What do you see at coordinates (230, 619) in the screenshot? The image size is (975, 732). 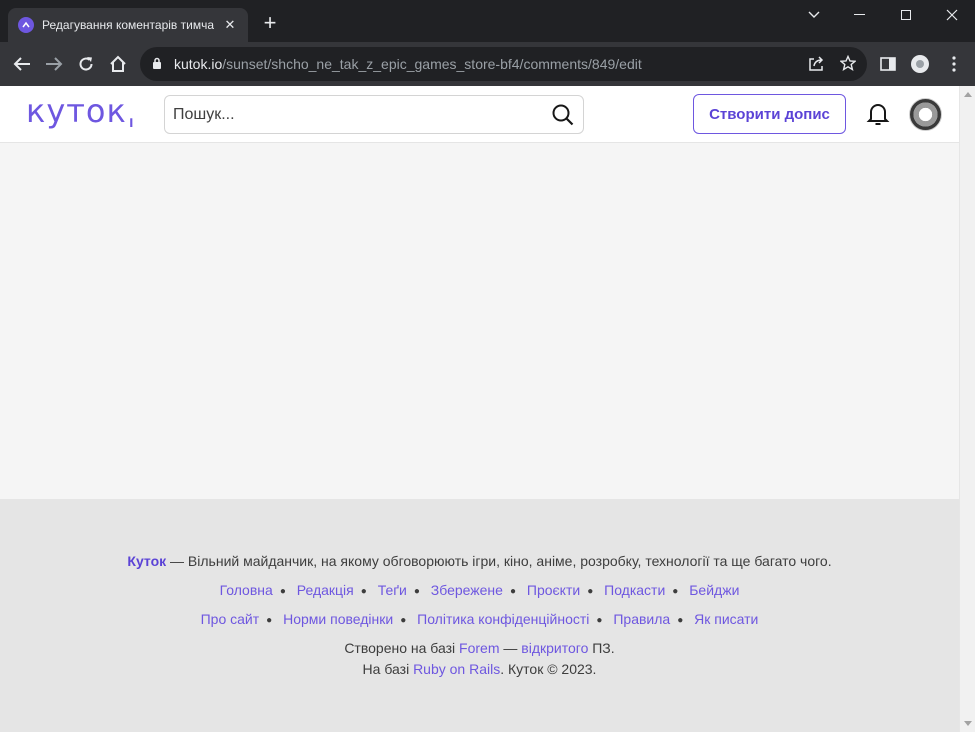 I see `footer-link-about: Про сайт` at bounding box center [230, 619].